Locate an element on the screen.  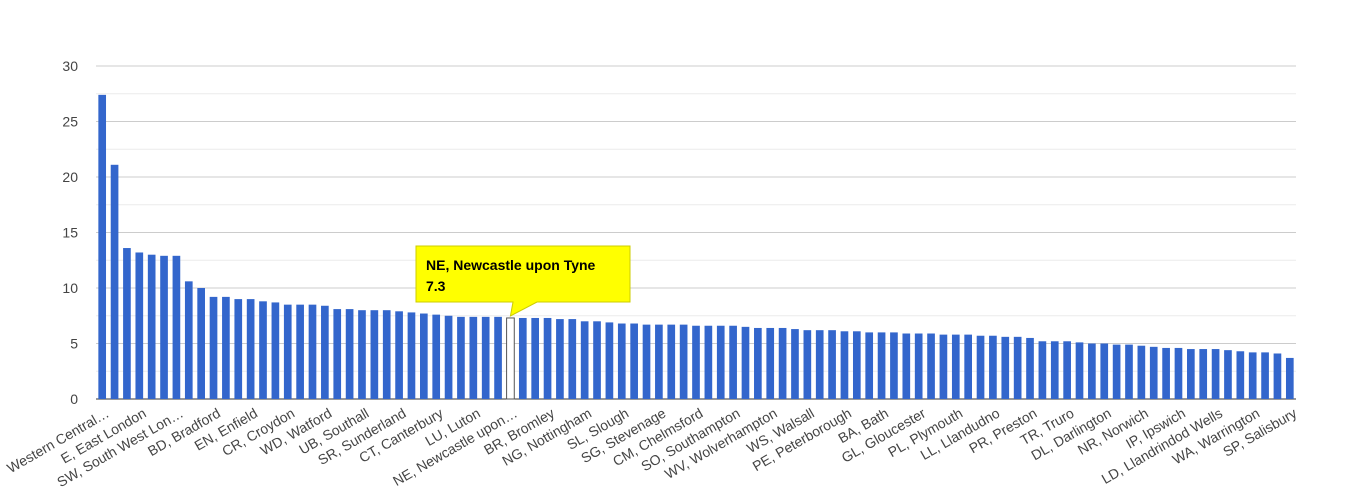
y-tick-label: 15 is located at coordinates (70, 233).